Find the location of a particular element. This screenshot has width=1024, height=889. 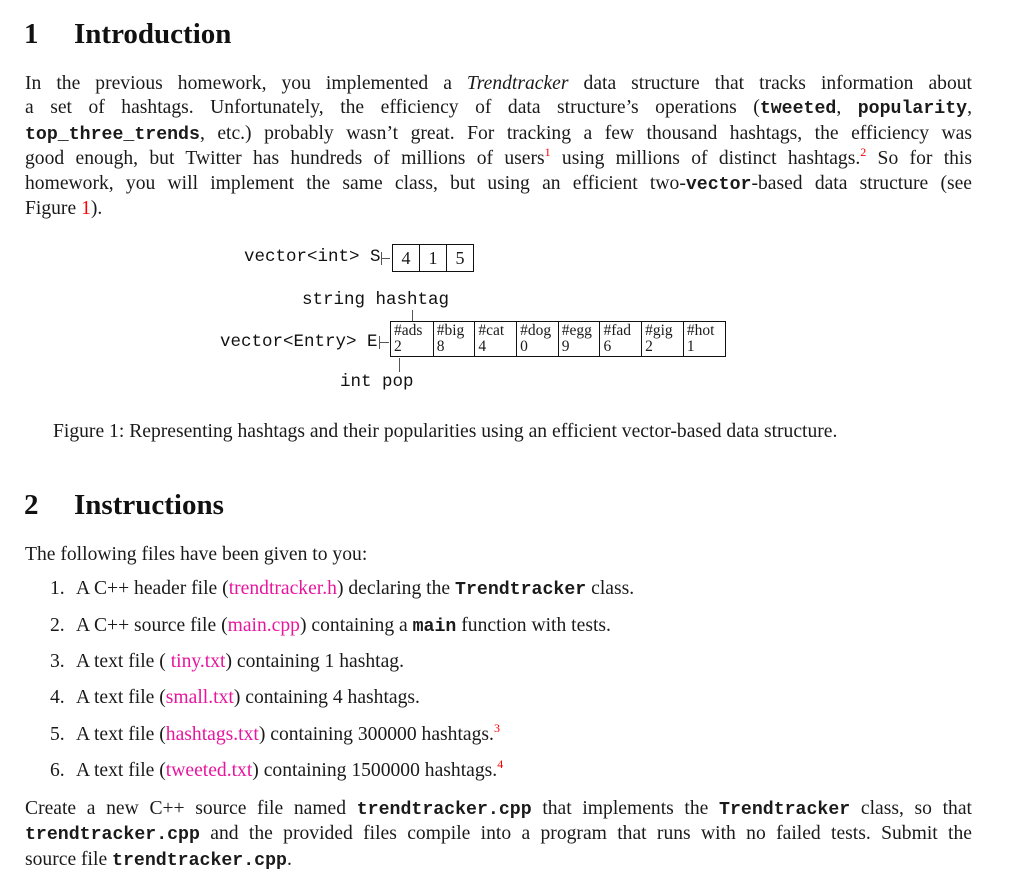

code-trendtracker: Trendtracker is located at coordinates (521, 590).